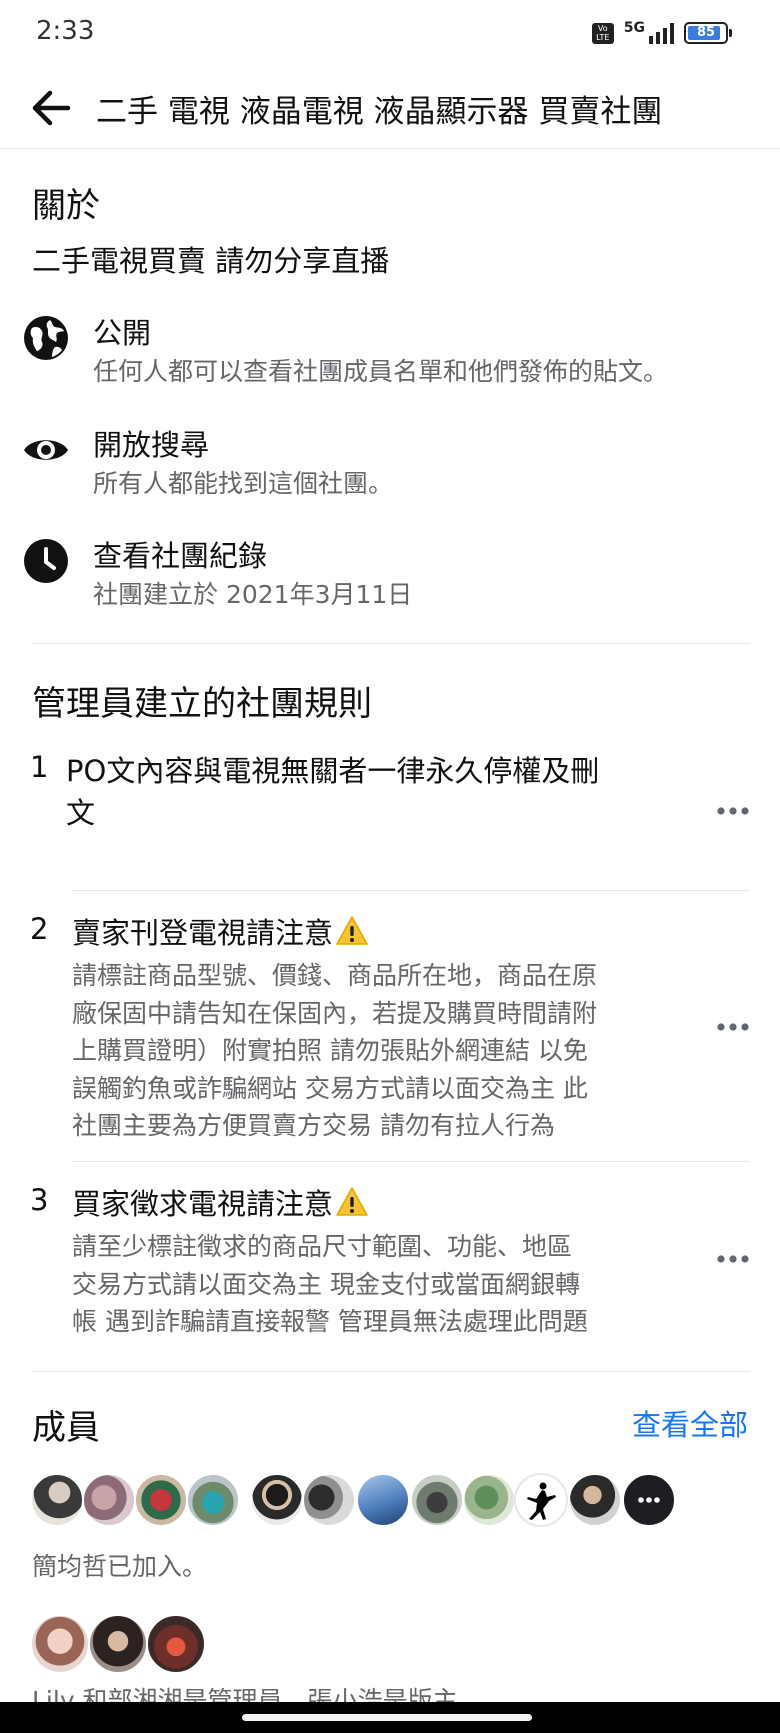  Describe the element at coordinates (379, 112) in the screenshot. I see `page-title: 二手 電視 液晶電視 液晶顯示器 買賣社團` at that location.